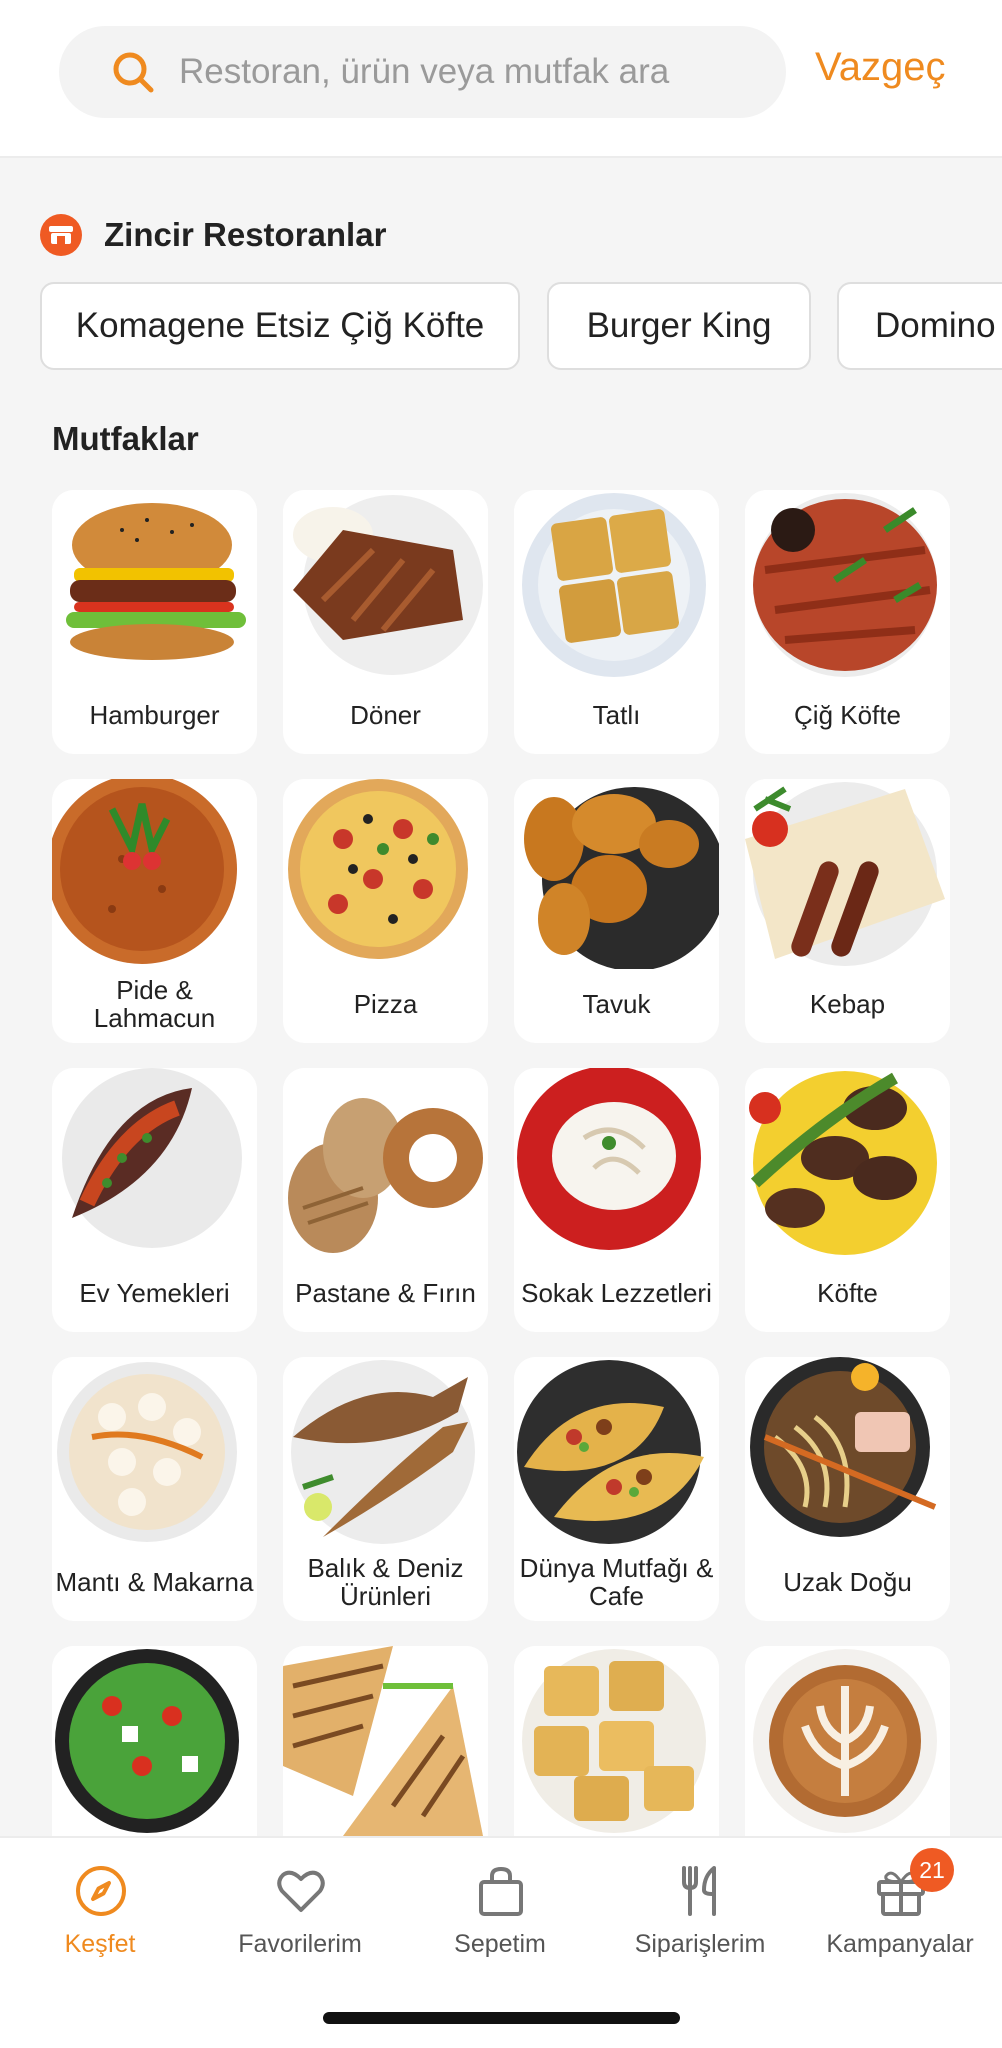 The width and height of the screenshot is (1002, 2048). Describe the element at coordinates (880, 67) in the screenshot. I see `cancel-button: Vazgeç` at that location.